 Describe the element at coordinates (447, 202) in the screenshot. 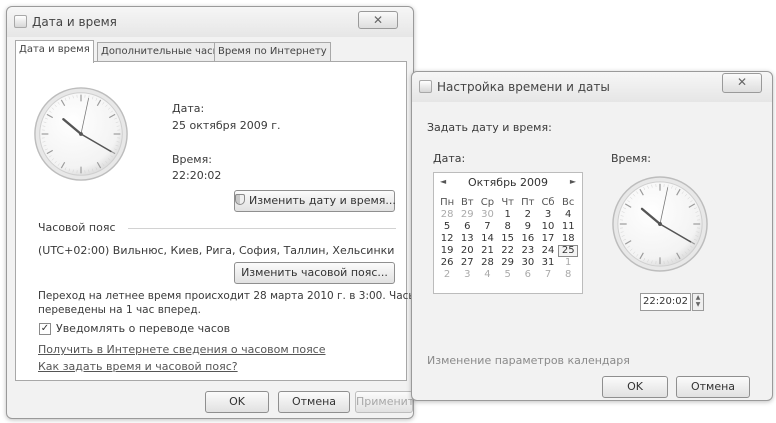

I see `weekday-header: Пн` at that location.